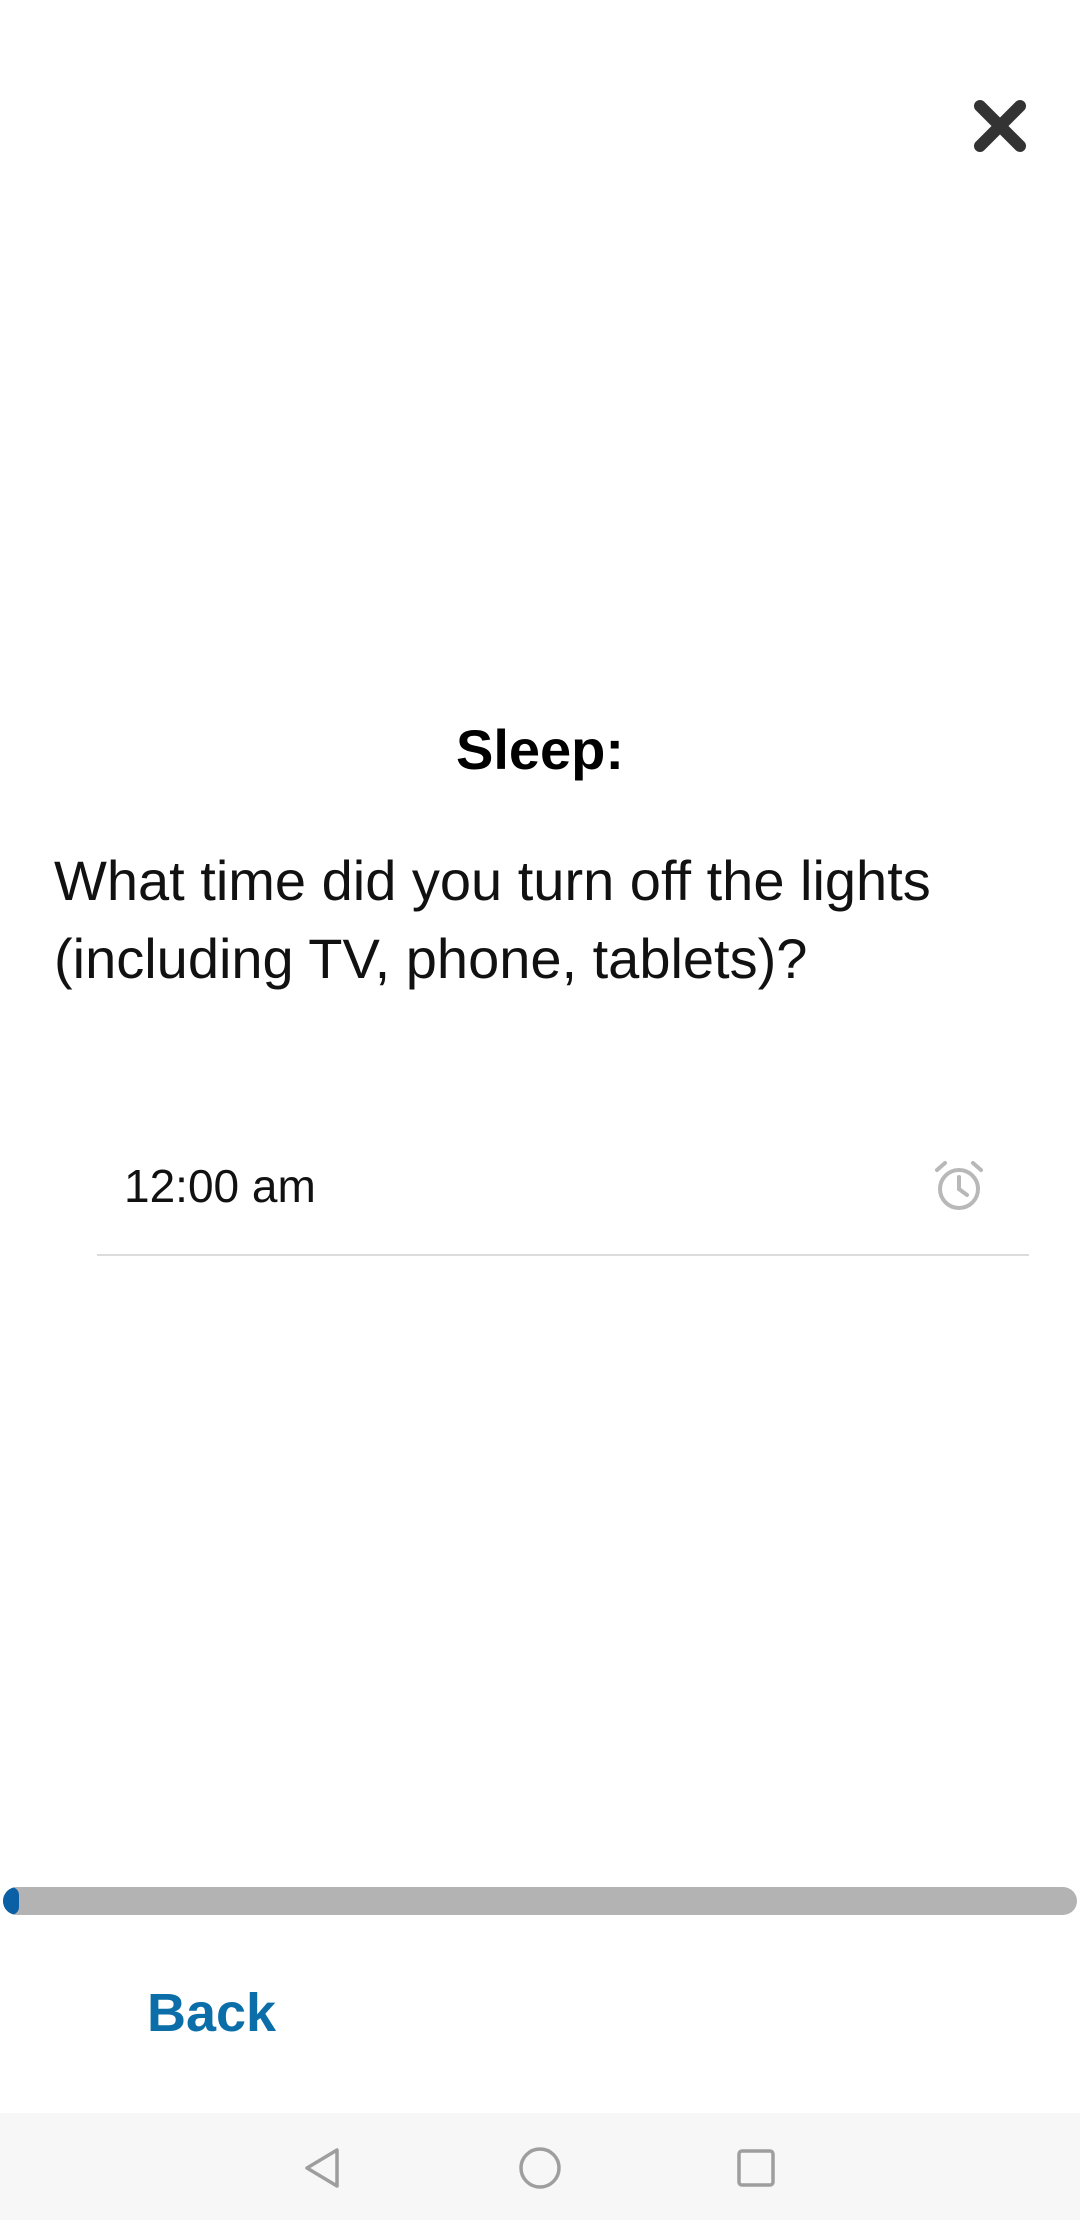  Describe the element at coordinates (11, 1901) in the screenshot. I see `progress-fill` at that location.